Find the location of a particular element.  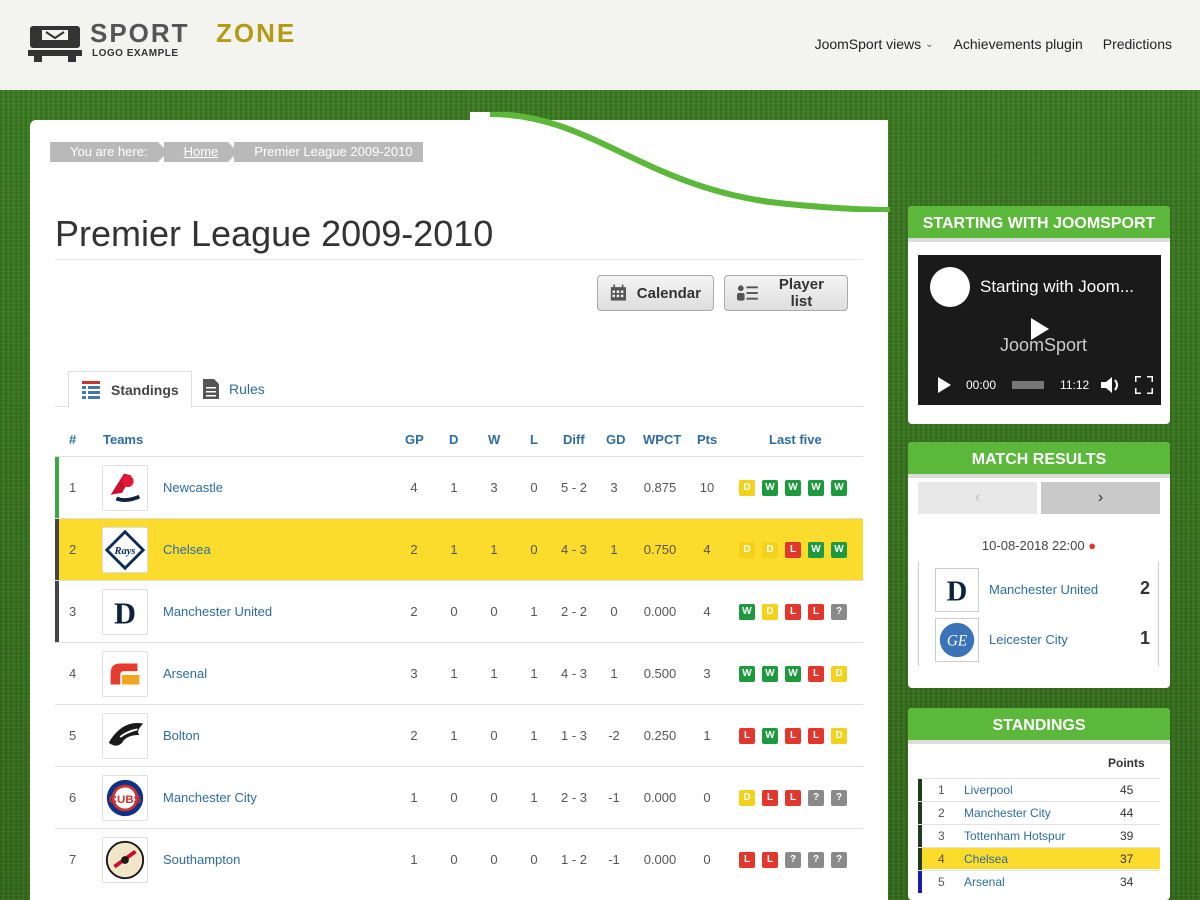

tab-rules: Rules is located at coordinates (234, 389).